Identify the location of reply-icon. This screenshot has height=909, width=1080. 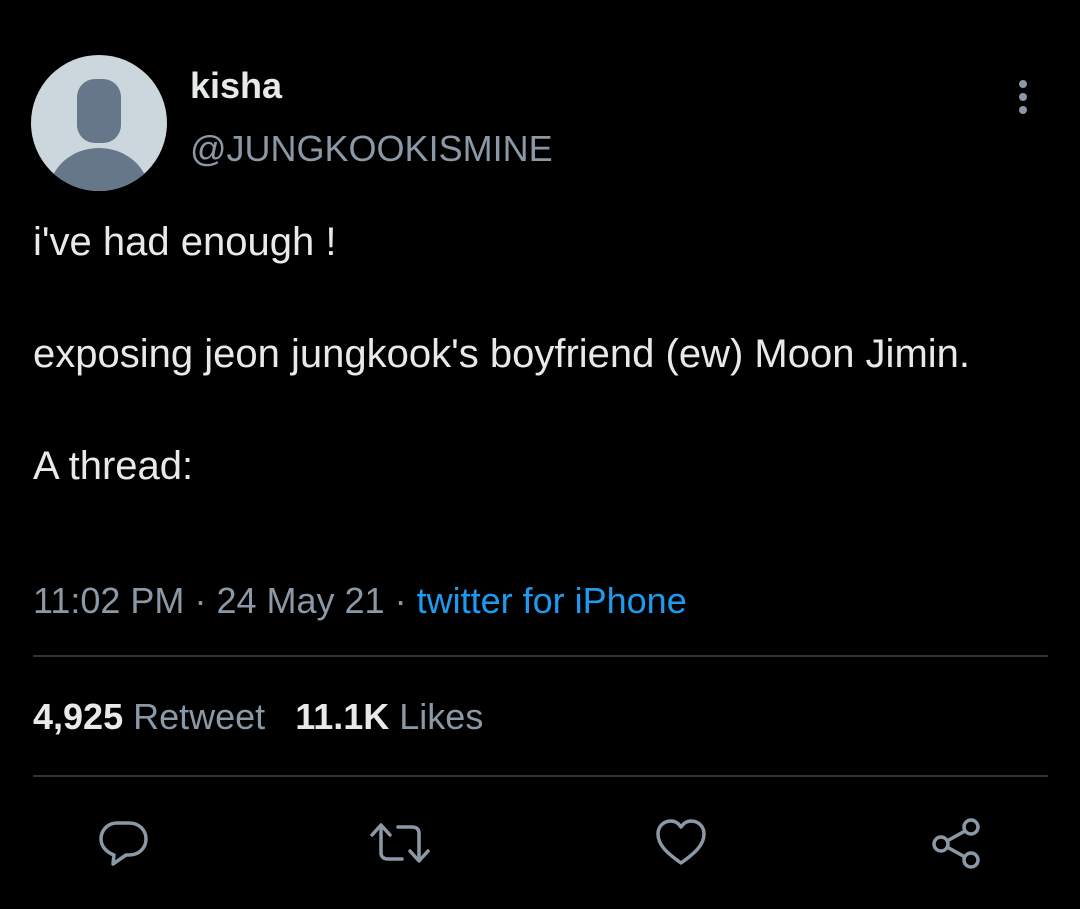
(124, 843).